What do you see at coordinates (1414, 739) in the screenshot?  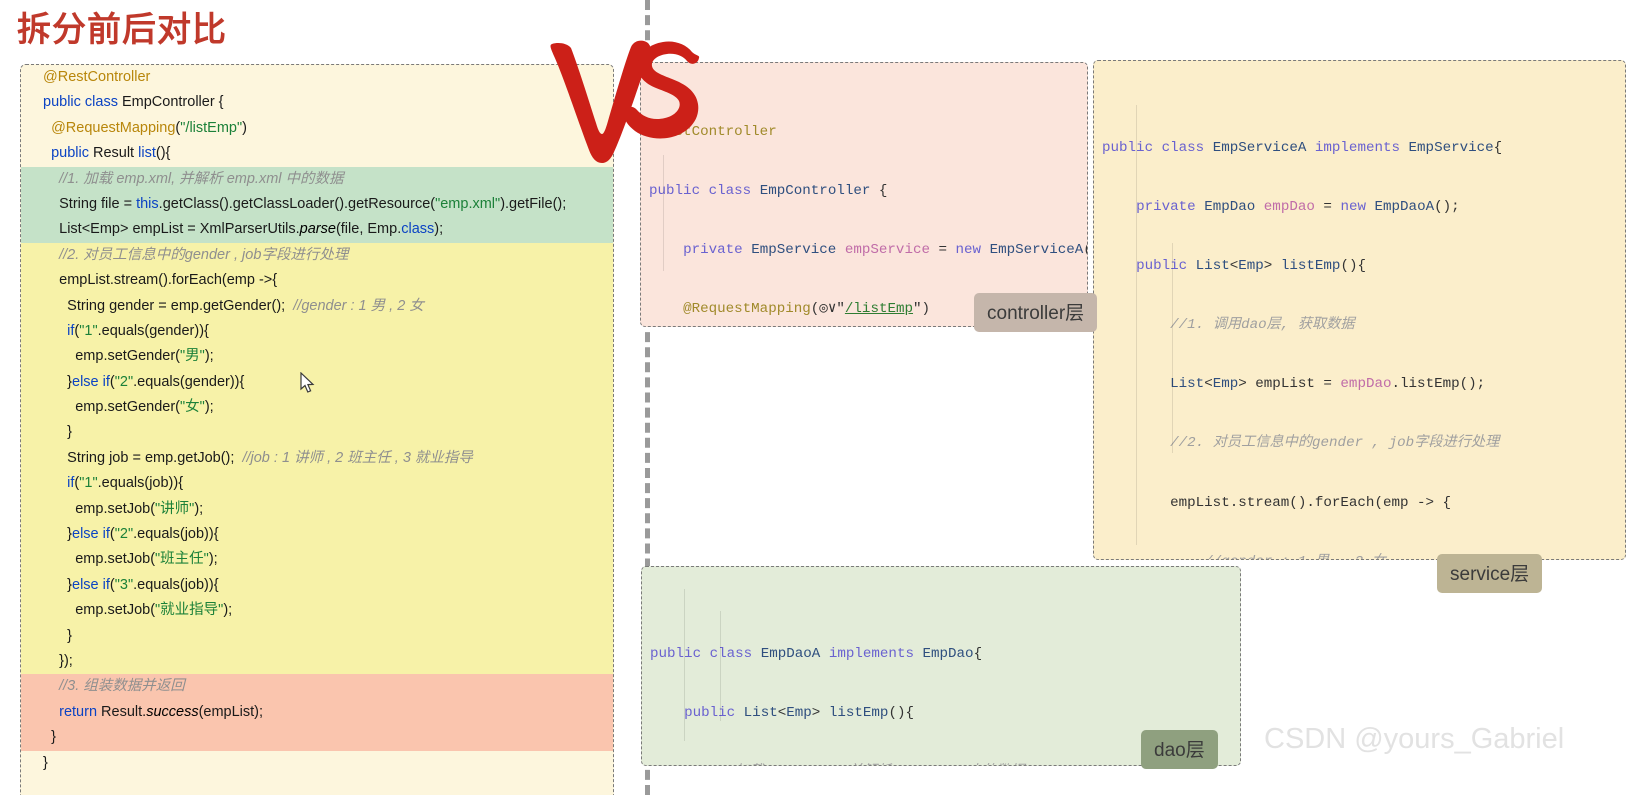 I see `csdn-watermark: CSDN @yours_Gabriel` at bounding box center [1414, 739].